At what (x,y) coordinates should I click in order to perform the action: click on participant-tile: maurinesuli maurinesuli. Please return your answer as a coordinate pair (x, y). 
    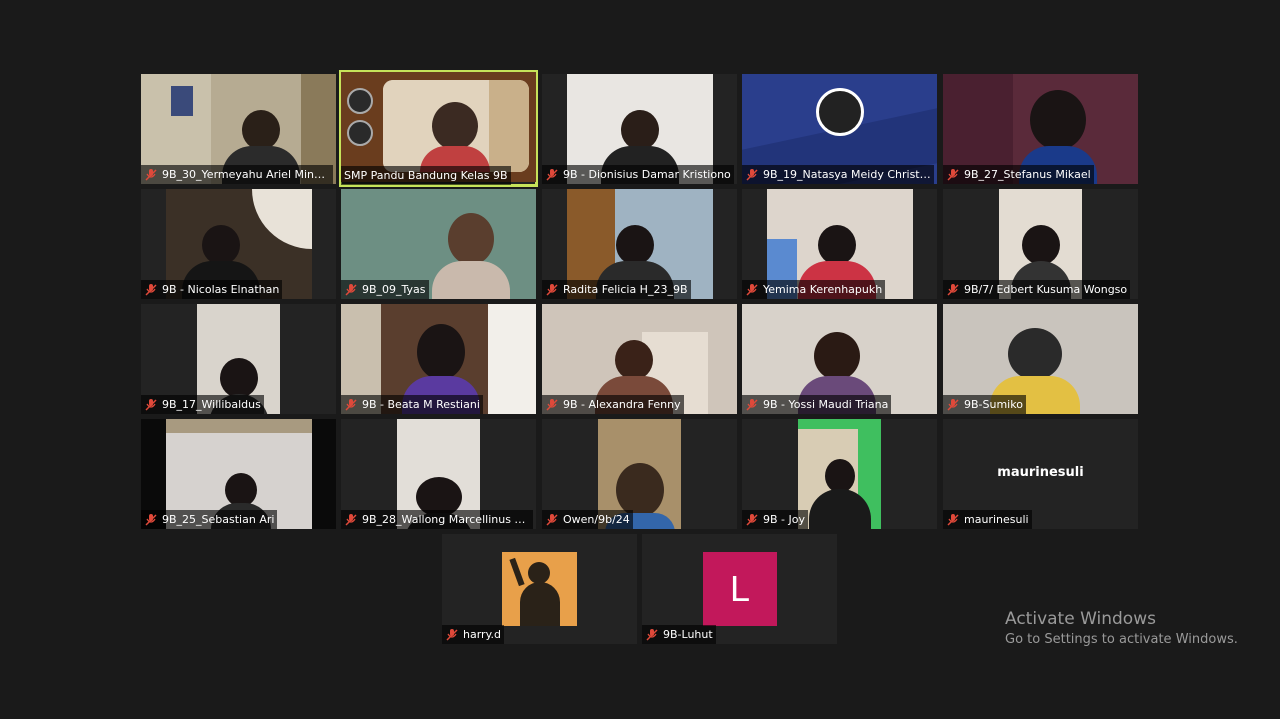
    Looking at the image, I should click on (1040, 474).